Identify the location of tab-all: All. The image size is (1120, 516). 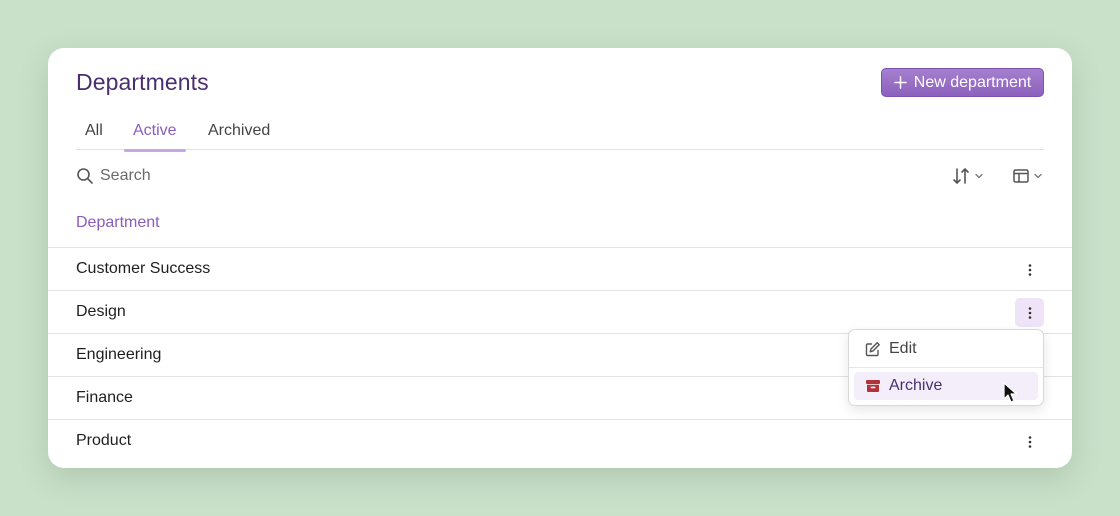
(94, 136).